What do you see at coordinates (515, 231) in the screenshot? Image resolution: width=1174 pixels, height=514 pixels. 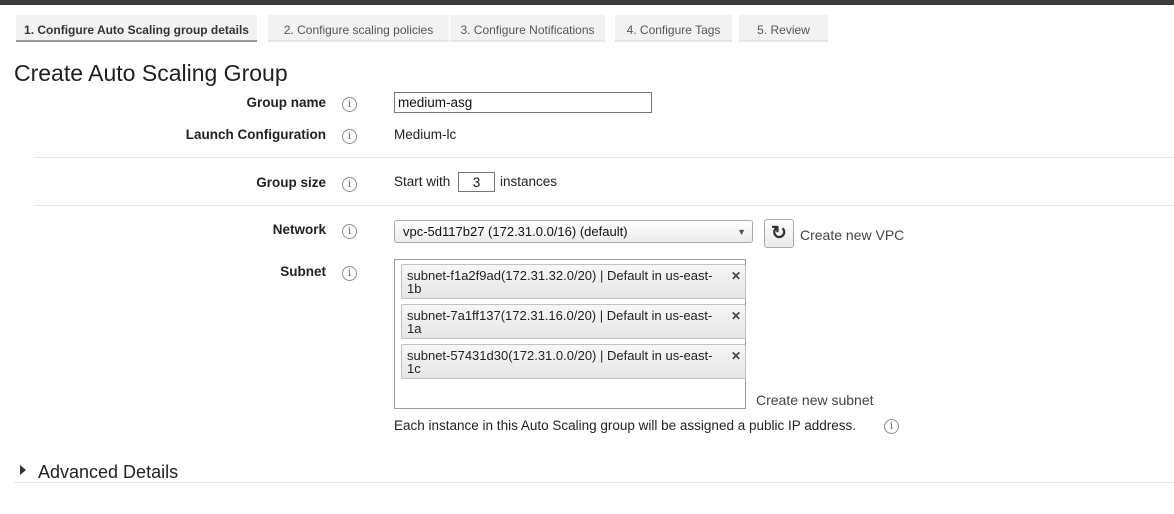 I see `network-selected-value: vpc-5d117b27 (172.31.0.0/16) (default)` at bounding box center [515, 231].